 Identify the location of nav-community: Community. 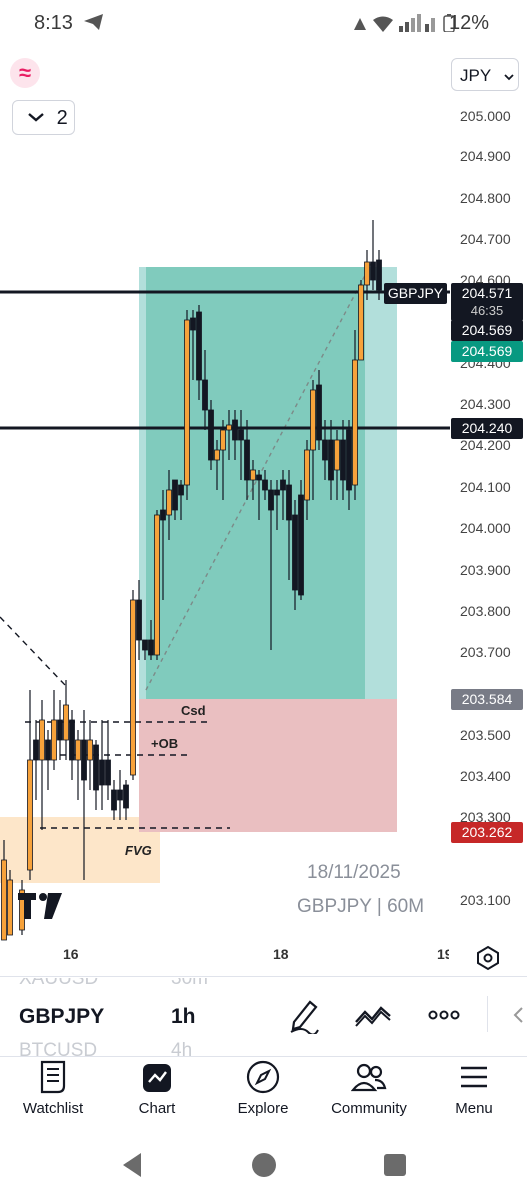
(369, 1088).